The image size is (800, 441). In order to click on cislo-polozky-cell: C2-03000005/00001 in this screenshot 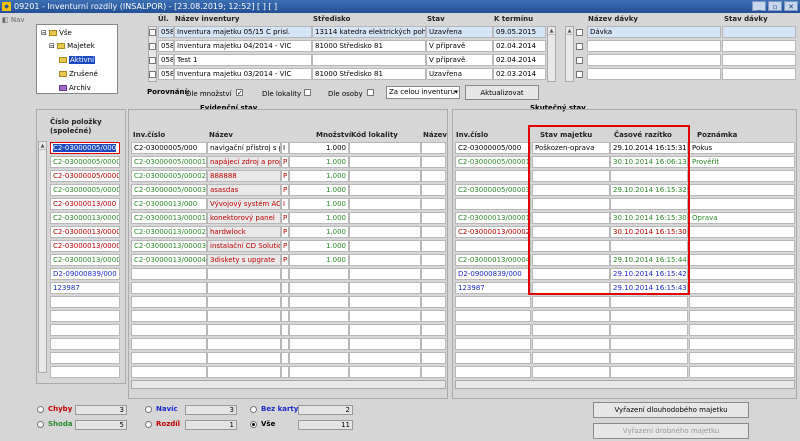, I will do `click(85, 162)`.